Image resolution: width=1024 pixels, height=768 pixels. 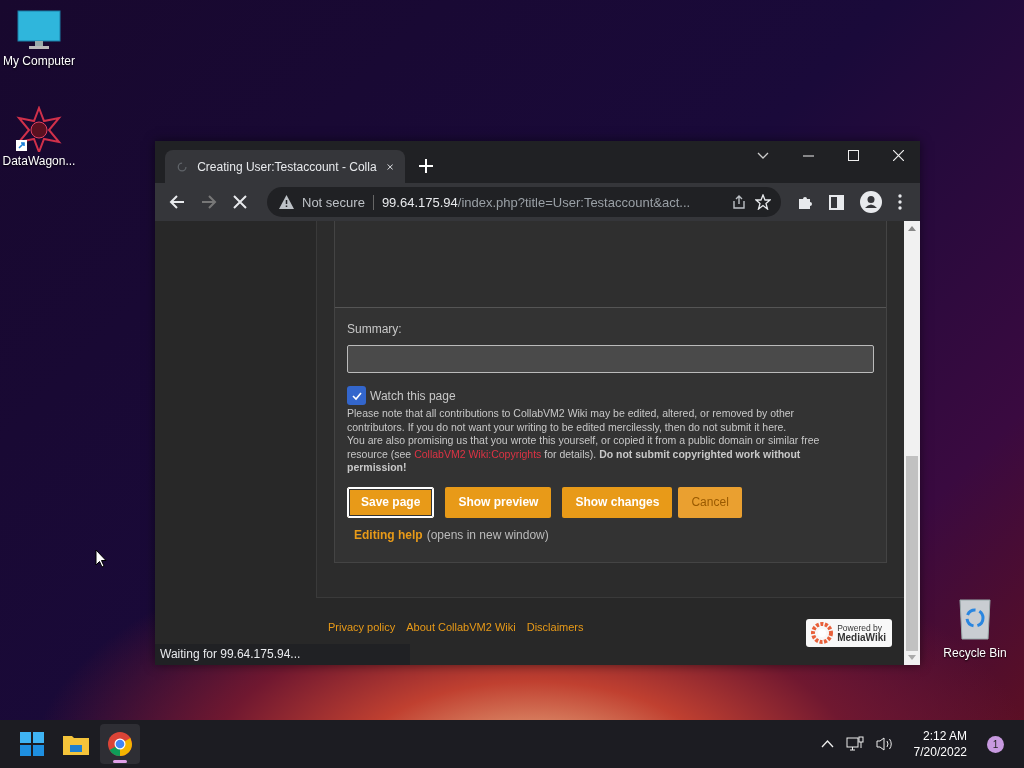 I want to click on footer-link: Privacy policy, so click(x=362, y=627).